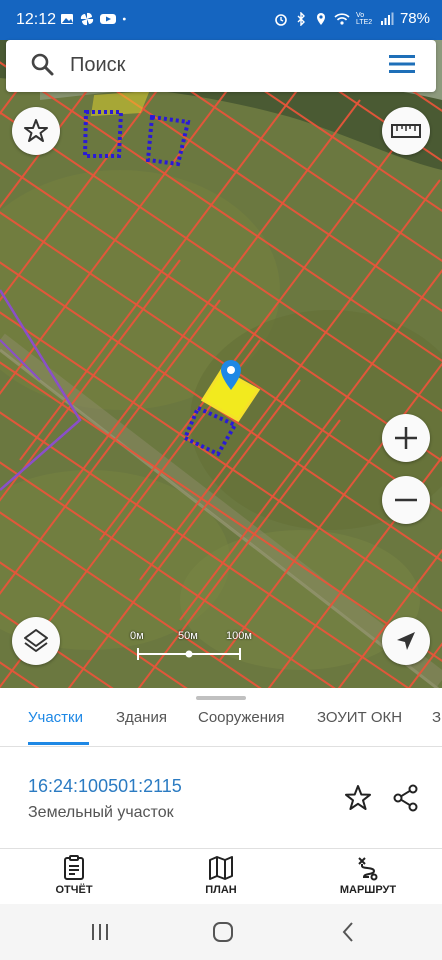 This screenshot has height=960, width=442. Describe the element at coordinates (281, 19) in the screenshot. I see `alarm-icon` at that location.